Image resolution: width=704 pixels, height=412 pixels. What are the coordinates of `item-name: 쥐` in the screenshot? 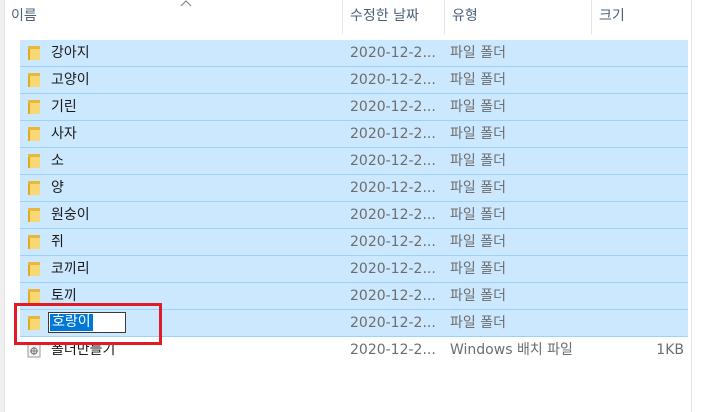 It's located at (57, 242).